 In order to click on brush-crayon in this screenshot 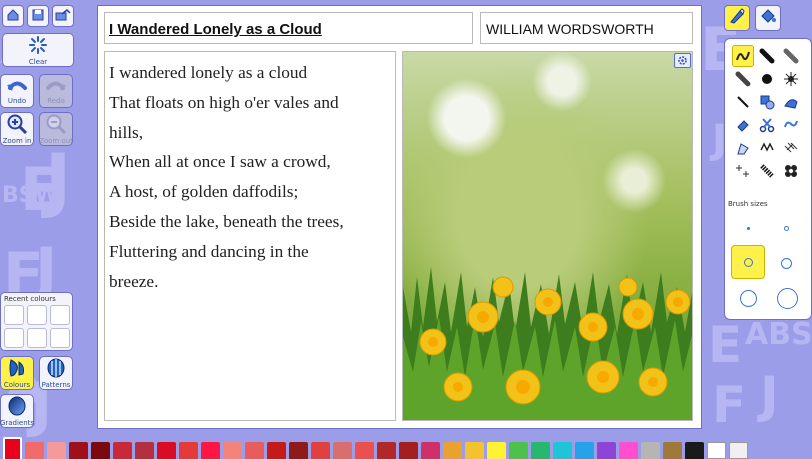, I will do `click(743, 79)`.